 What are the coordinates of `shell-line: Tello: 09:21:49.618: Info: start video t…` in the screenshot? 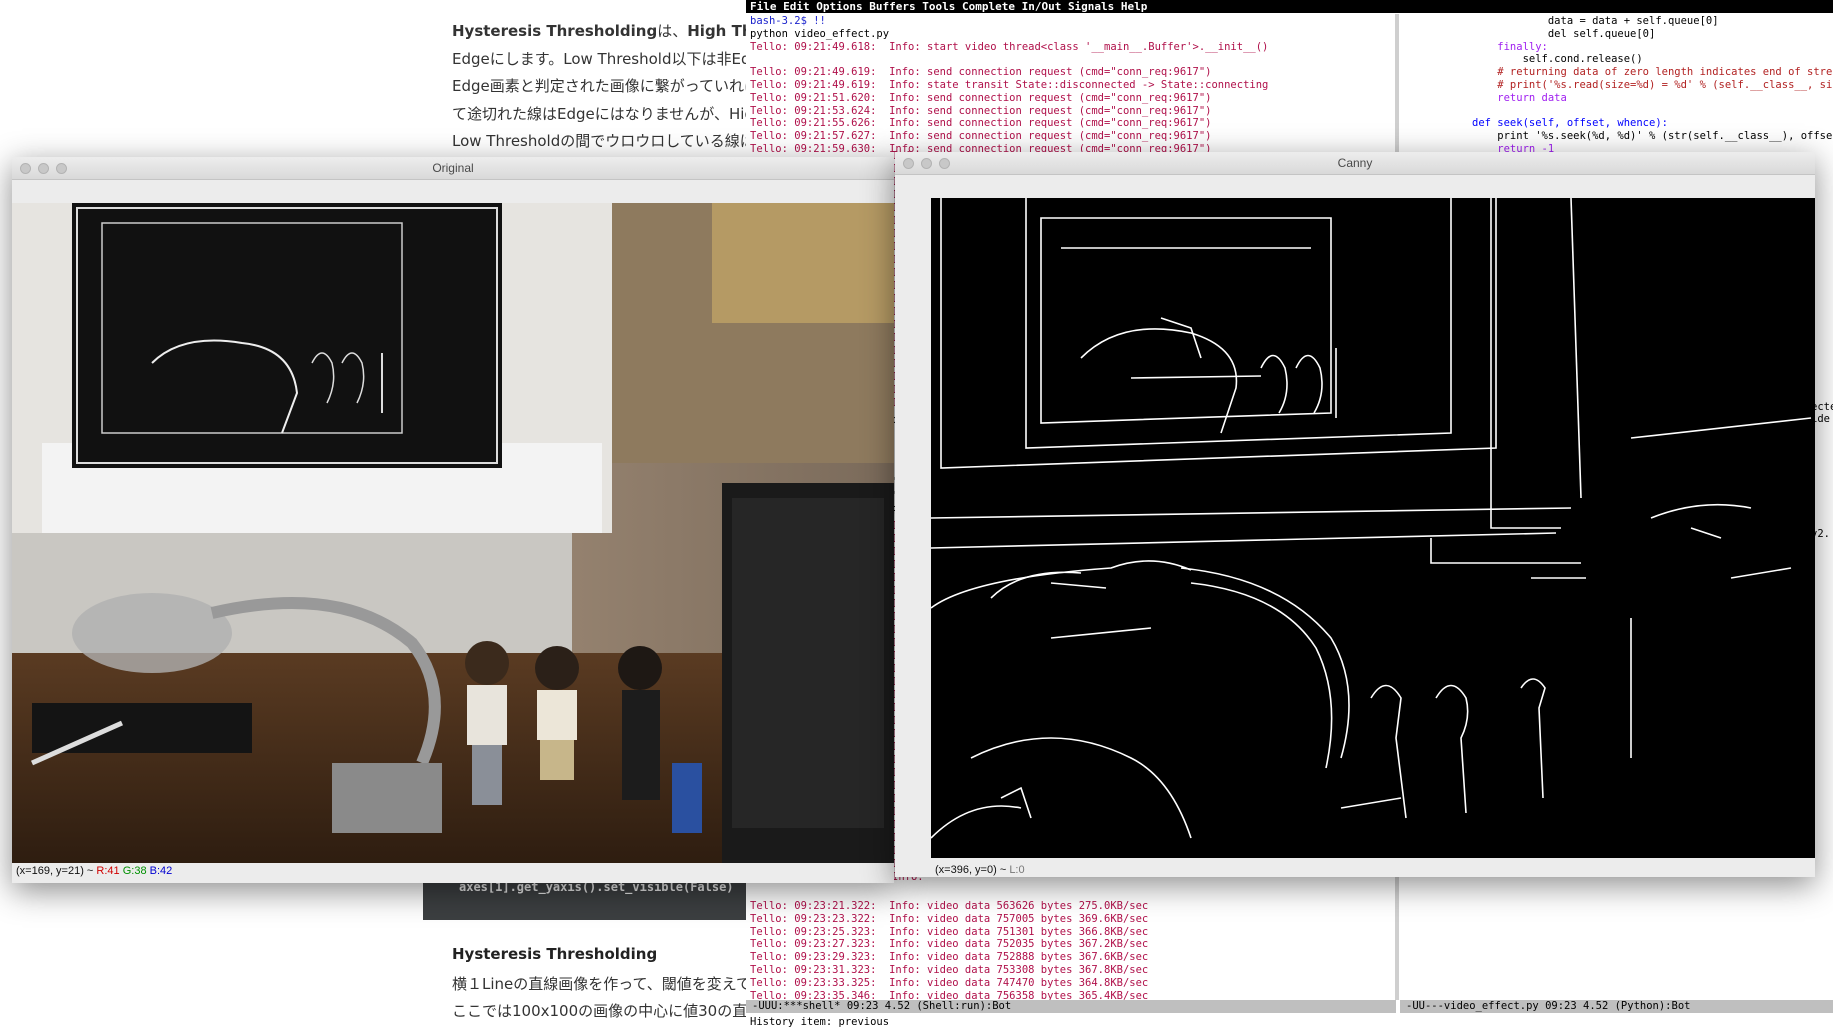 It's located at (1009, 46).